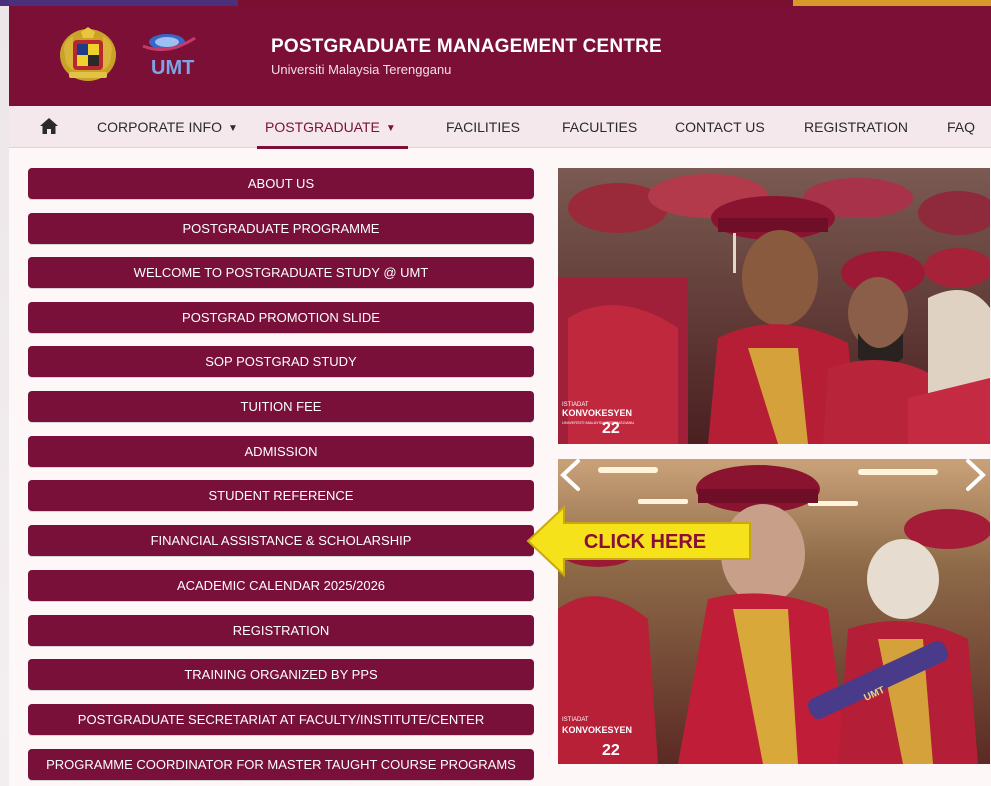 The width and height of the screenshot is (991, 786). What do you see at coordinates (281, 630) in the screenshot?
I see `registration-button: REGISTRATION` at bounding box center [281, 630].